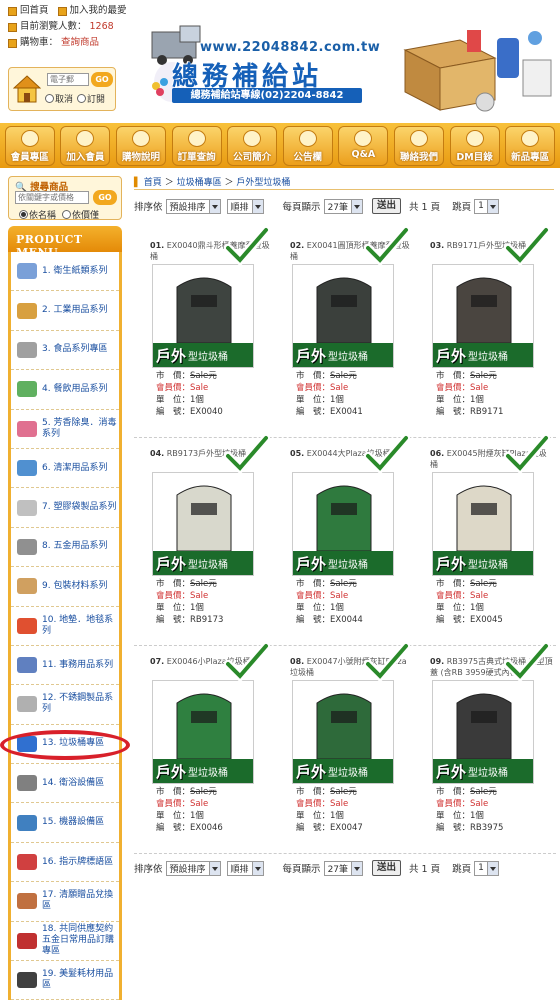 The image size is (560, 1000). I want to click on menu-item-4: 4. 餐飲用品系列, so click(65, 390).